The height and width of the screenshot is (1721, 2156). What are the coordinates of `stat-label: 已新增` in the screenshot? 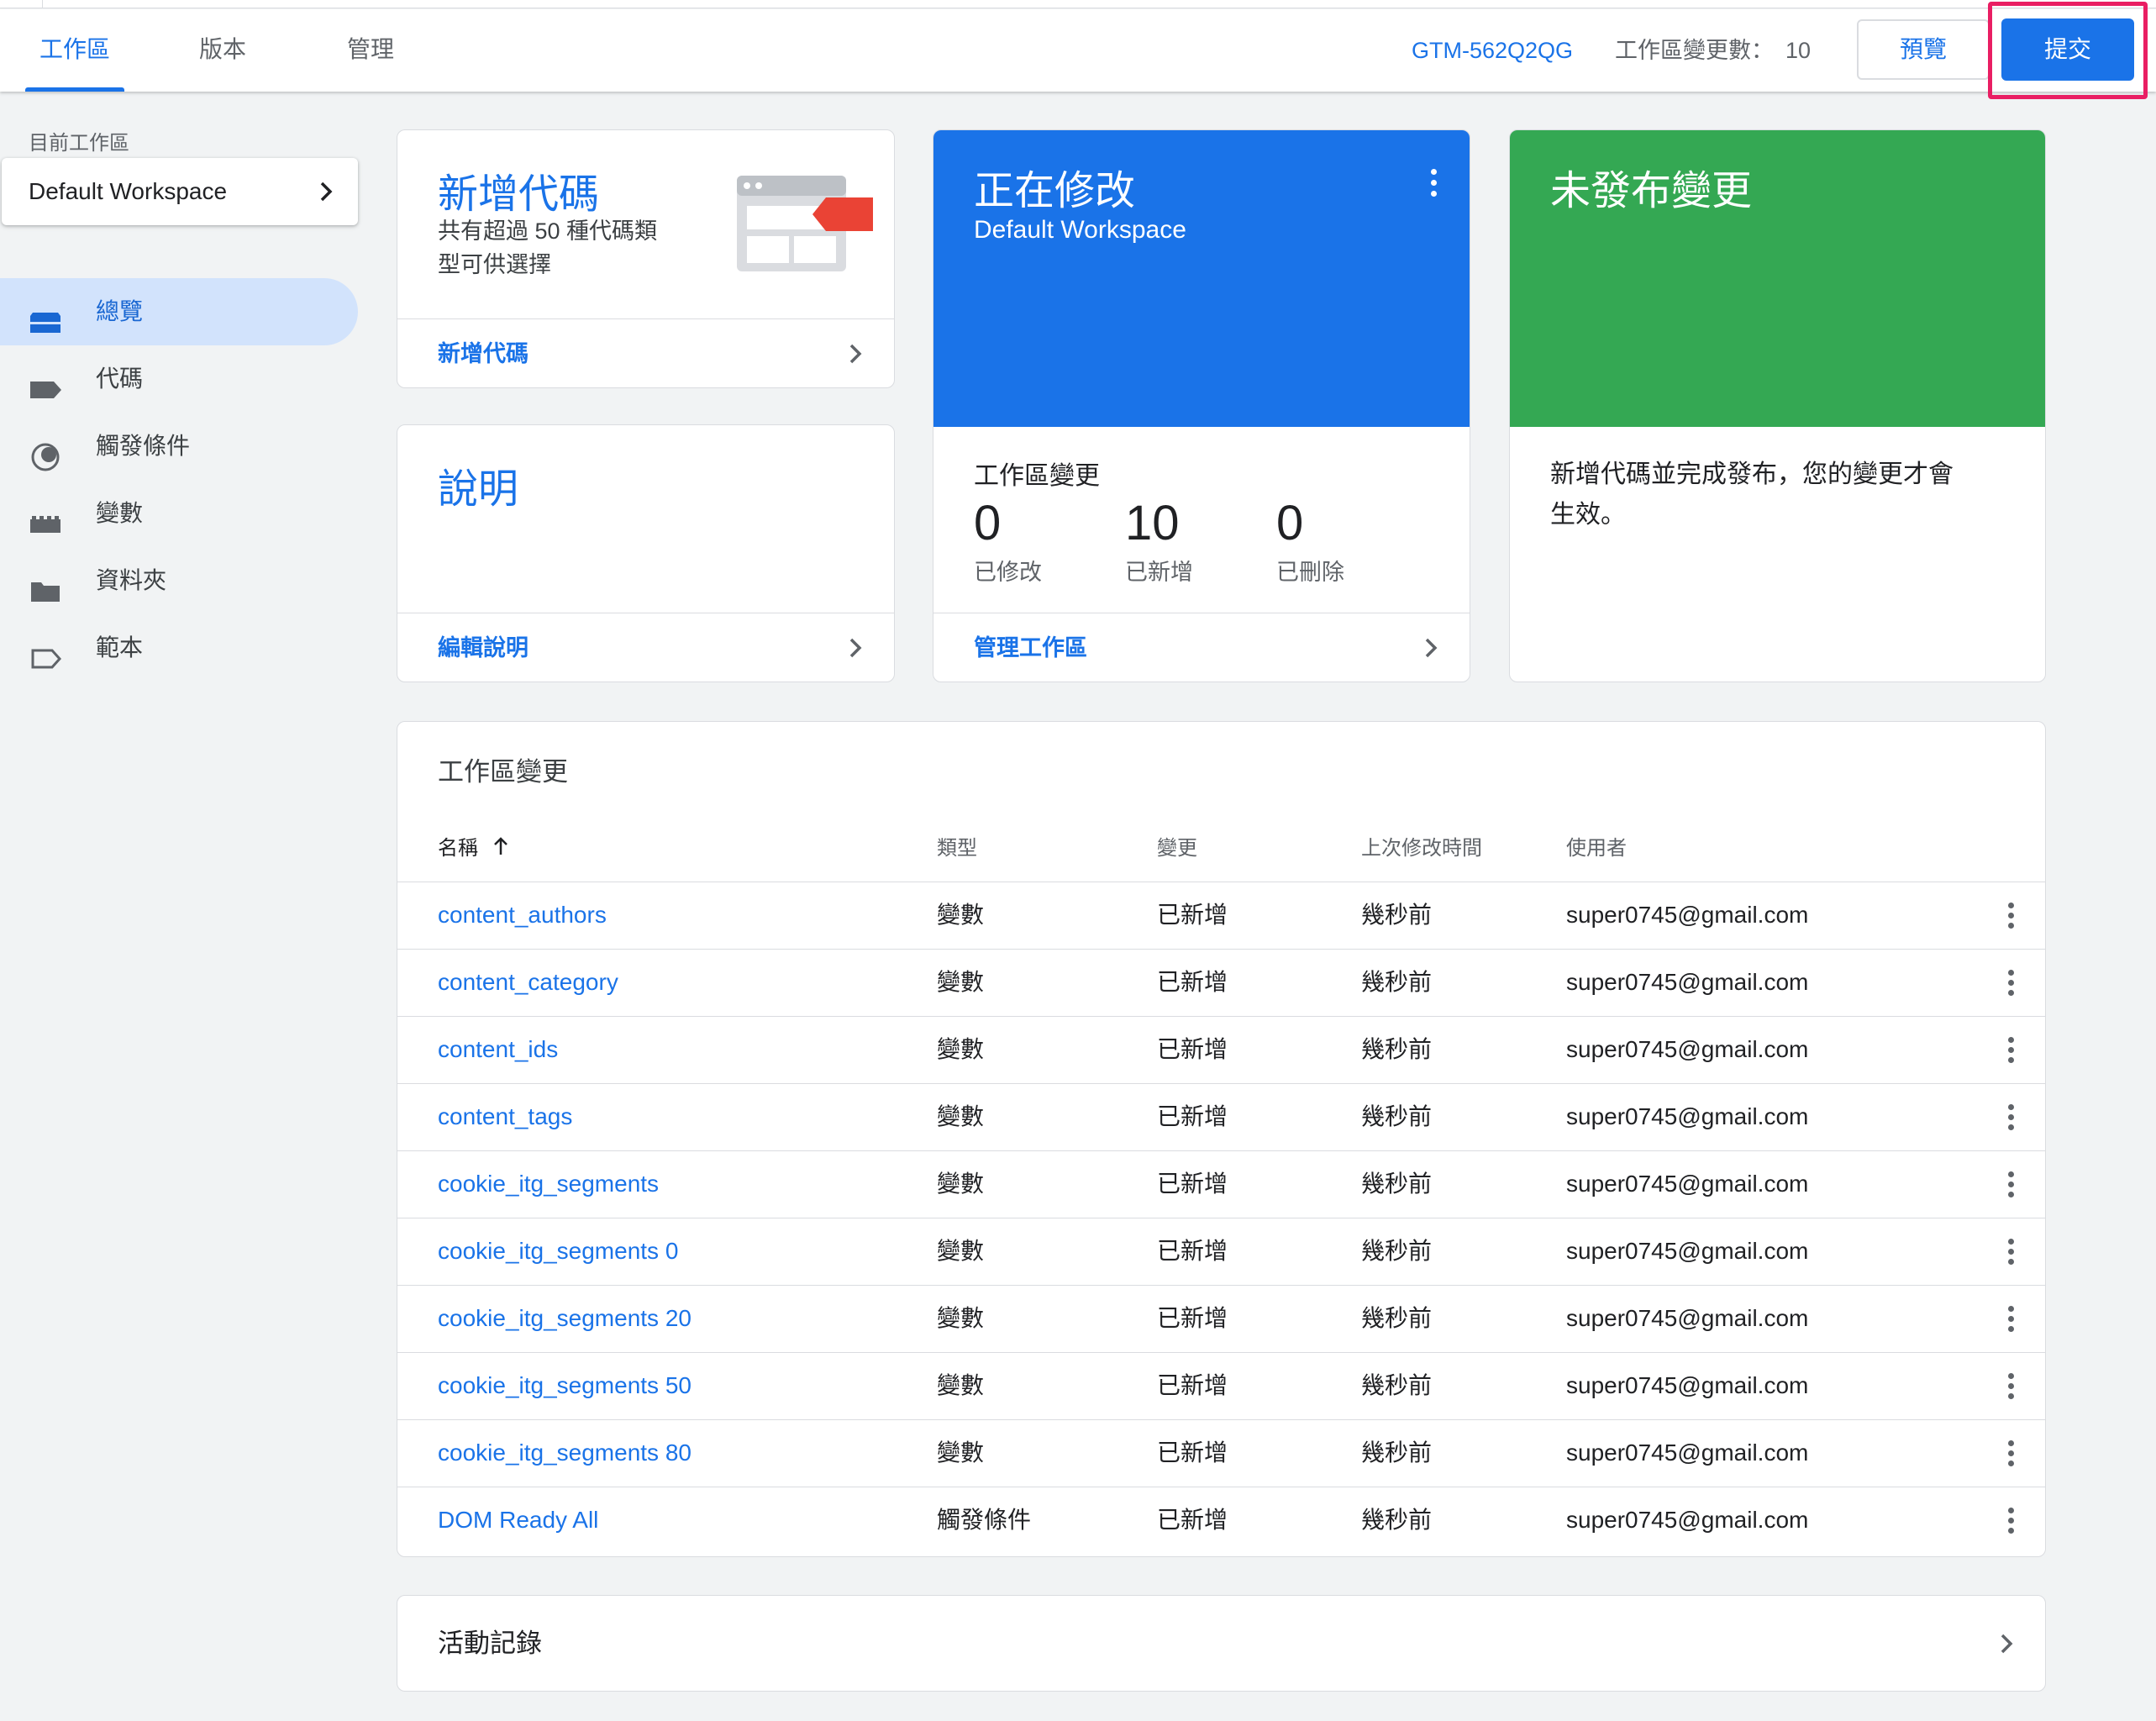 It's located at (1159, 572).